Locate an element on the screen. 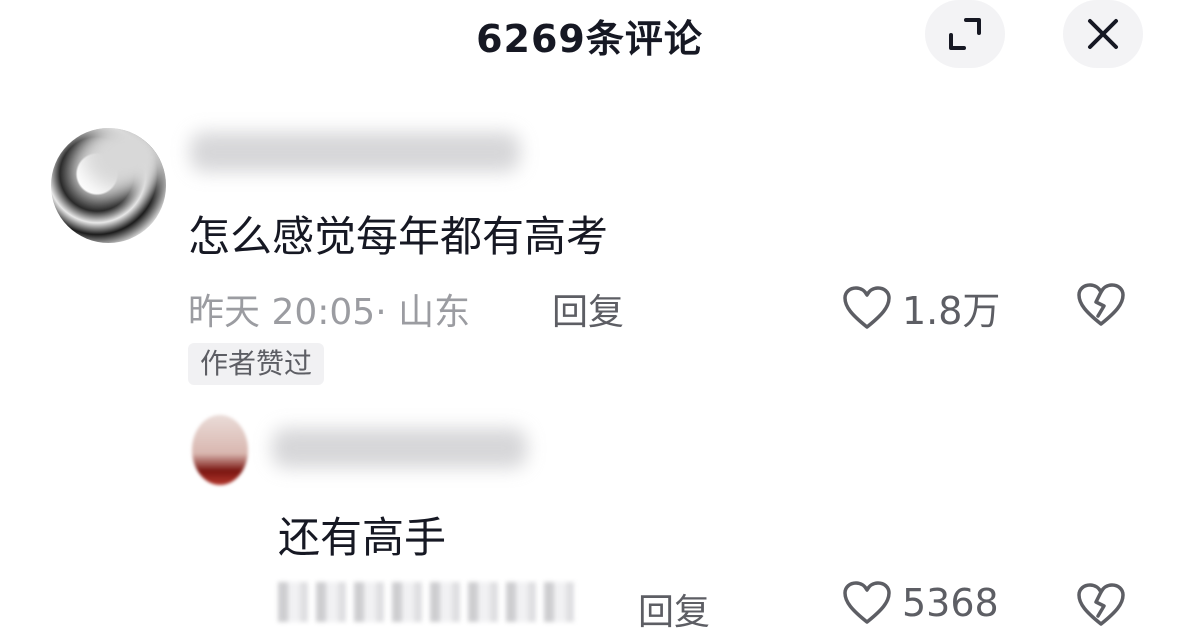 This screenshot has height=643, width=1179. comment-text: 怎么感觉每年都有高考 is located at coordinates (398, 236).